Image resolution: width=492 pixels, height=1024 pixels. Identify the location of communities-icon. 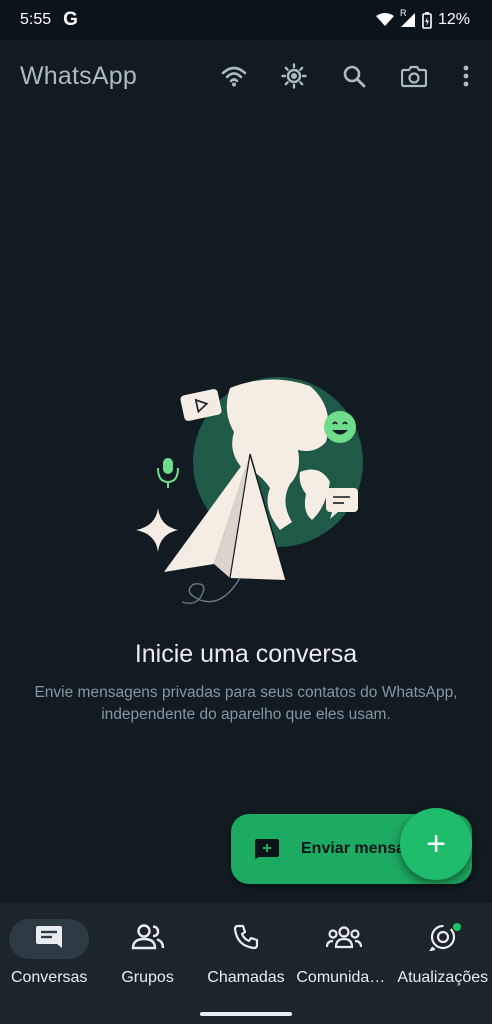
(344, 939).